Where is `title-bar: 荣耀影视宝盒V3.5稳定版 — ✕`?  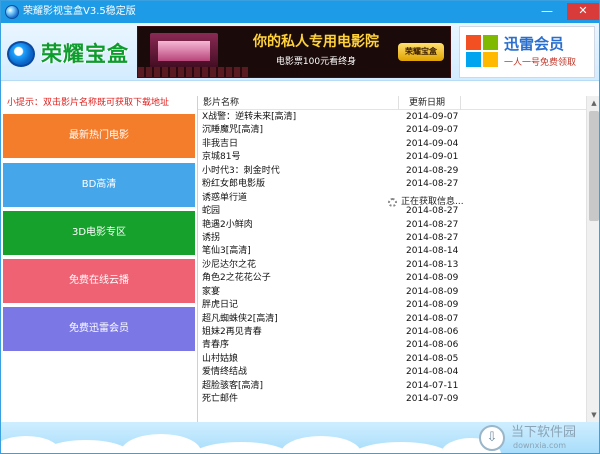
title-bar: 荣耀影视宝盒V3.5稳定版 — ✕ is located at coordinates (300, 12).